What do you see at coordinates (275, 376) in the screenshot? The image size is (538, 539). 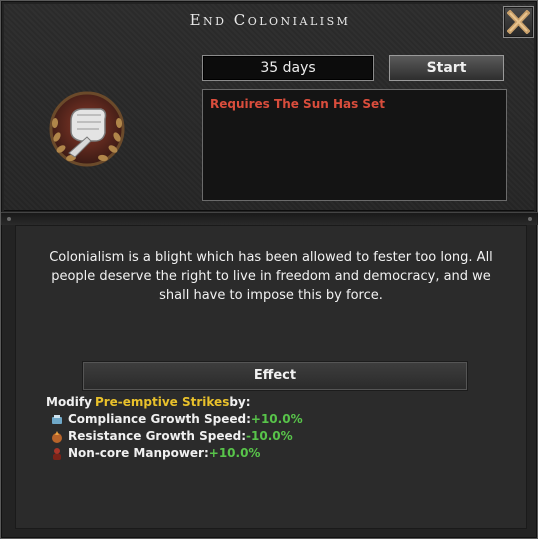 I see `effect-header: Effect` at bounding box center [275, 376].